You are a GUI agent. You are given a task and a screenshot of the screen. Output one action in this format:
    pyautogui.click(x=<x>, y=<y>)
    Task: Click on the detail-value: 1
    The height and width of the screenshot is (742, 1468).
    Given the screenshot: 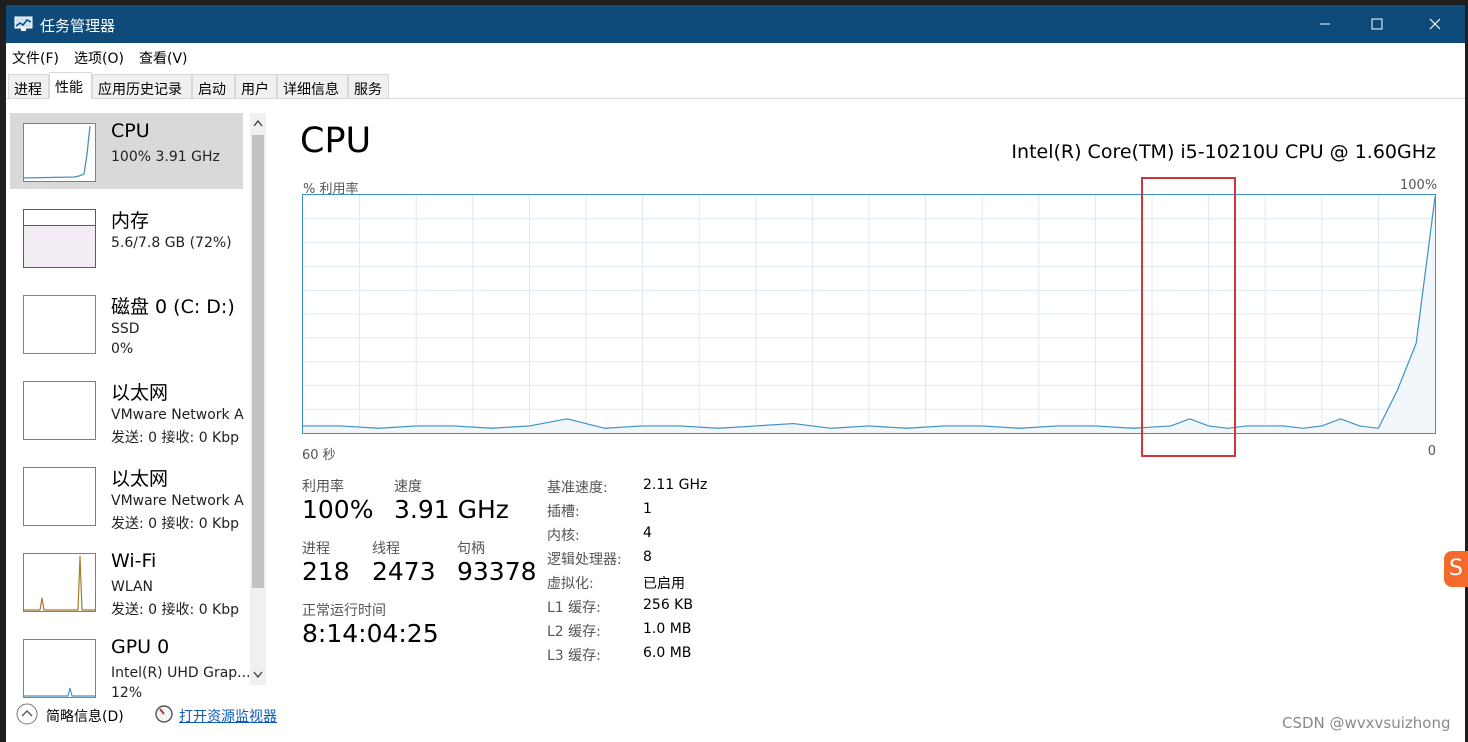 What is the action you would take?
    pyautogui.click(x=647, y=509)
    